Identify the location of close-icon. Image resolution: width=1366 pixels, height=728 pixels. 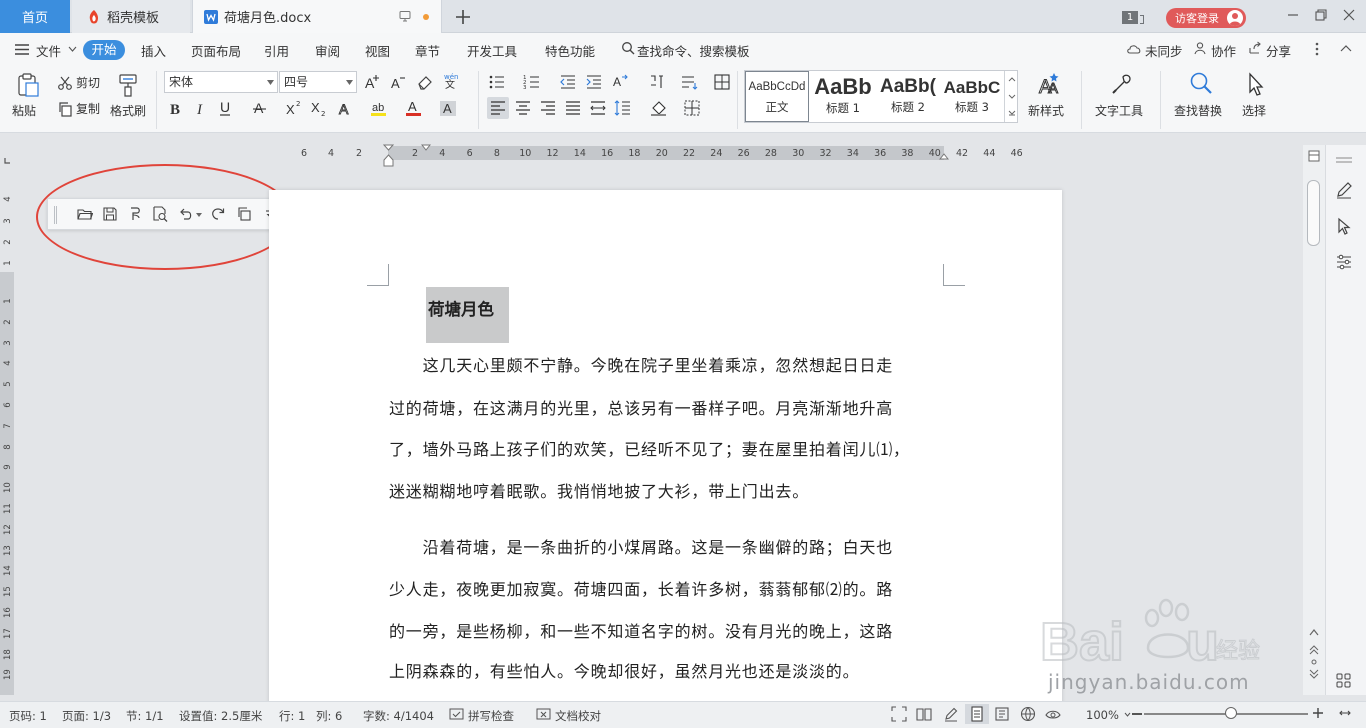
(1349, 15).